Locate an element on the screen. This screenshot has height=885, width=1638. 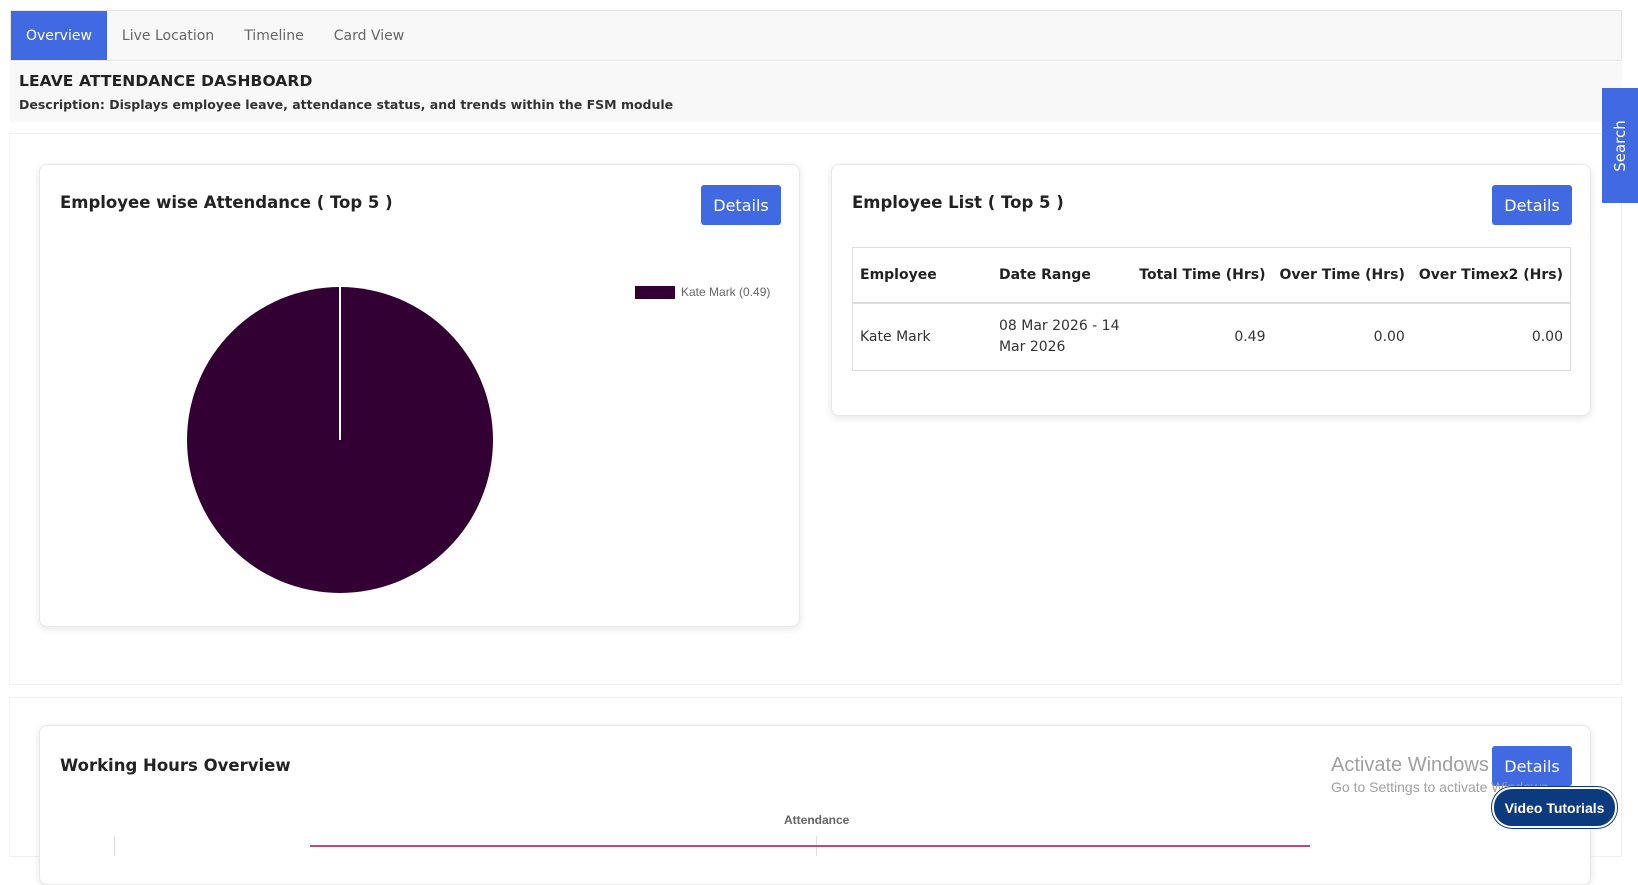
attendance-card-title: Employee wise Attendance ( Top 5 ) is located at coordinates (226, 202).